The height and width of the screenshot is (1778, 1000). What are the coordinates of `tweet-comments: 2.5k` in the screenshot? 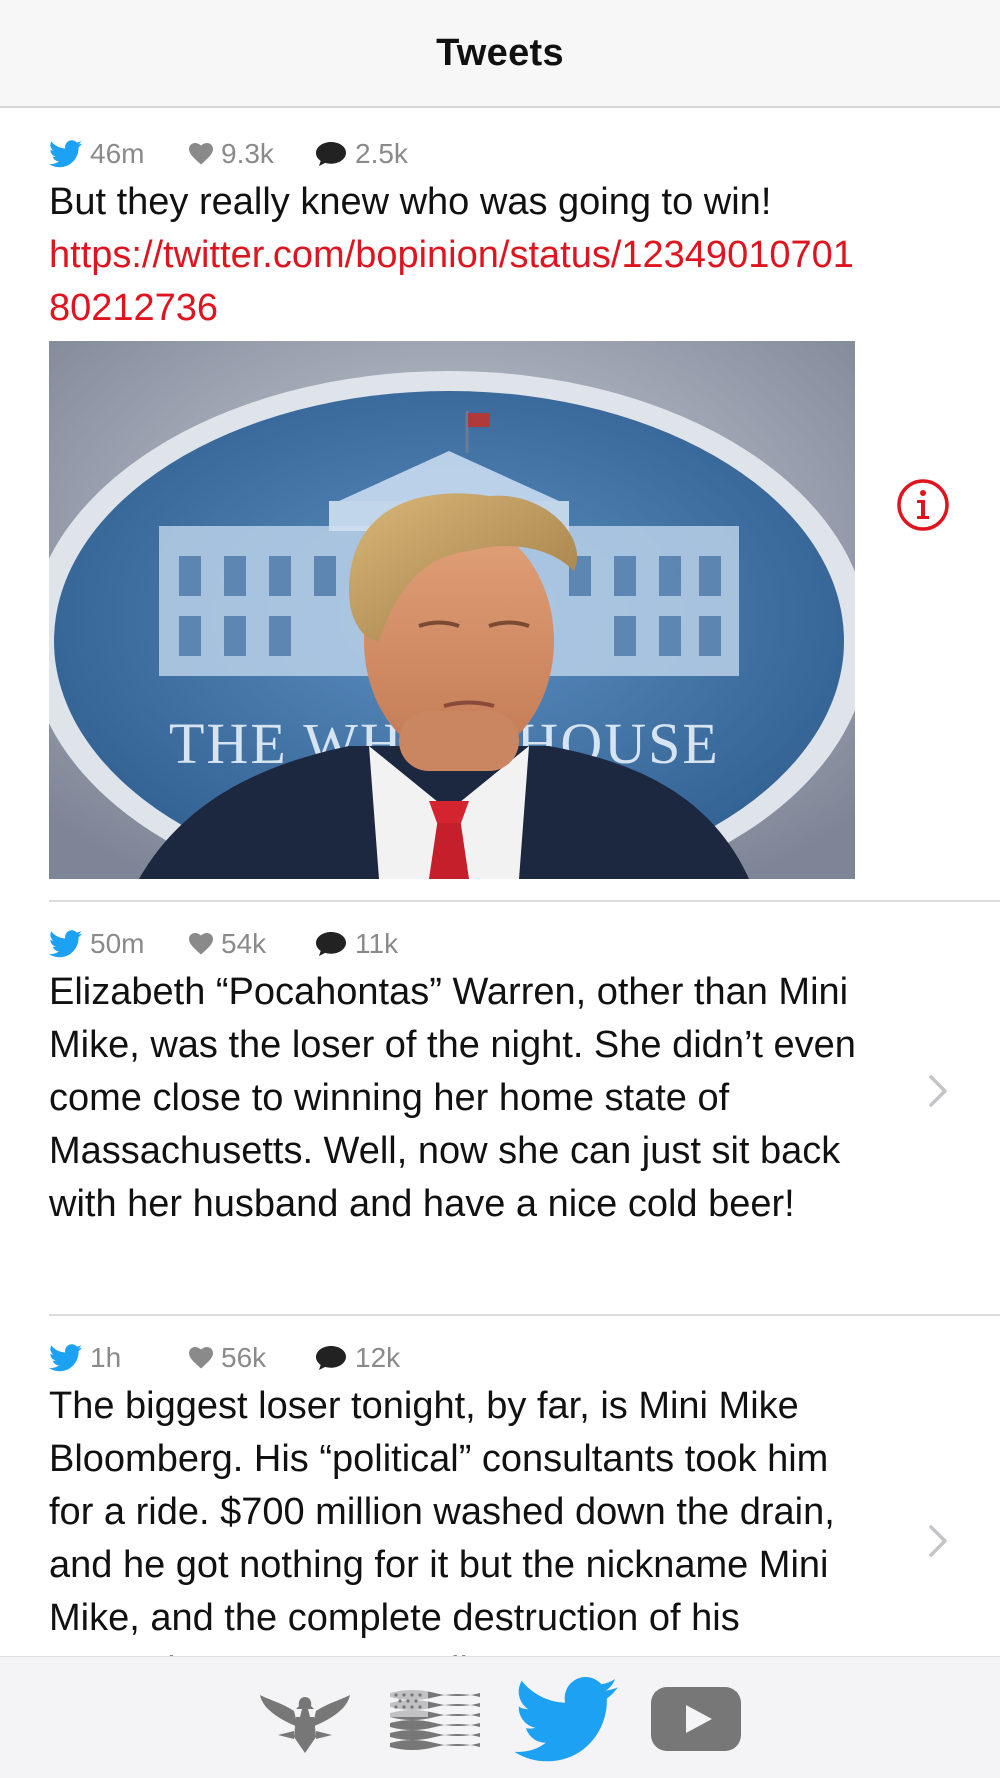 It's located at (381, 153).